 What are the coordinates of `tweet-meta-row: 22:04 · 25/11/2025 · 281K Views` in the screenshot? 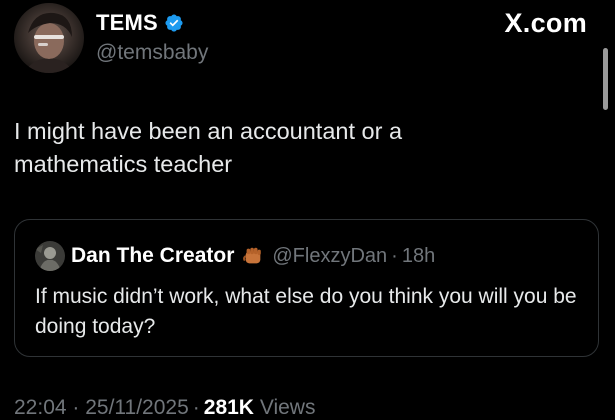 It's located at (164, 408).